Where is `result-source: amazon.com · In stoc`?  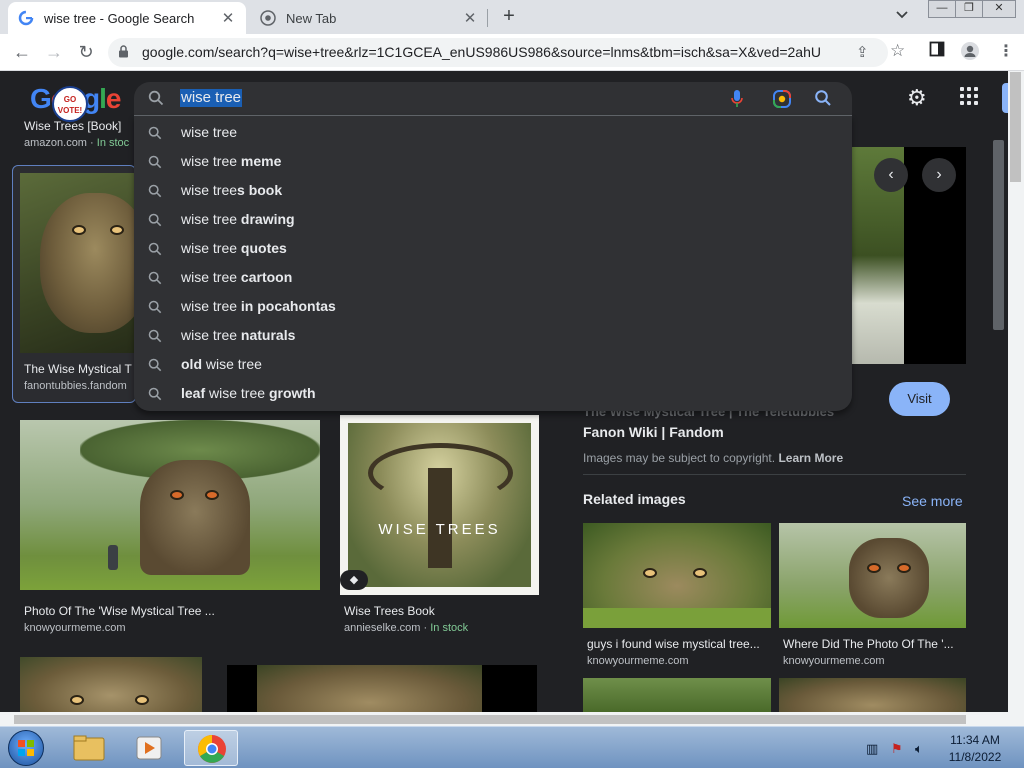
result-source: amazon.com · In stoc is located at coordinates (76, 143).